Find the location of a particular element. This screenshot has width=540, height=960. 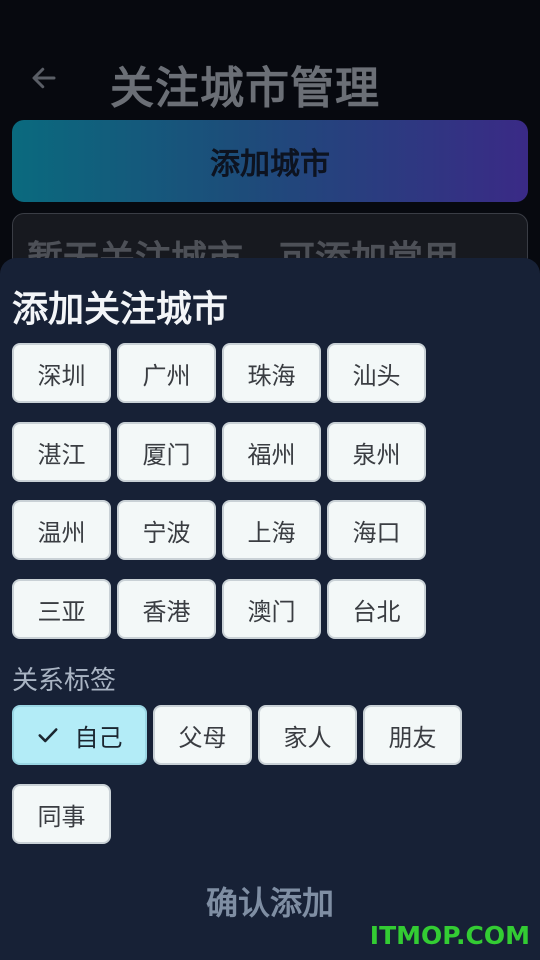

confirm-add-button: 确认添加 is located at coordinates (270, 901).